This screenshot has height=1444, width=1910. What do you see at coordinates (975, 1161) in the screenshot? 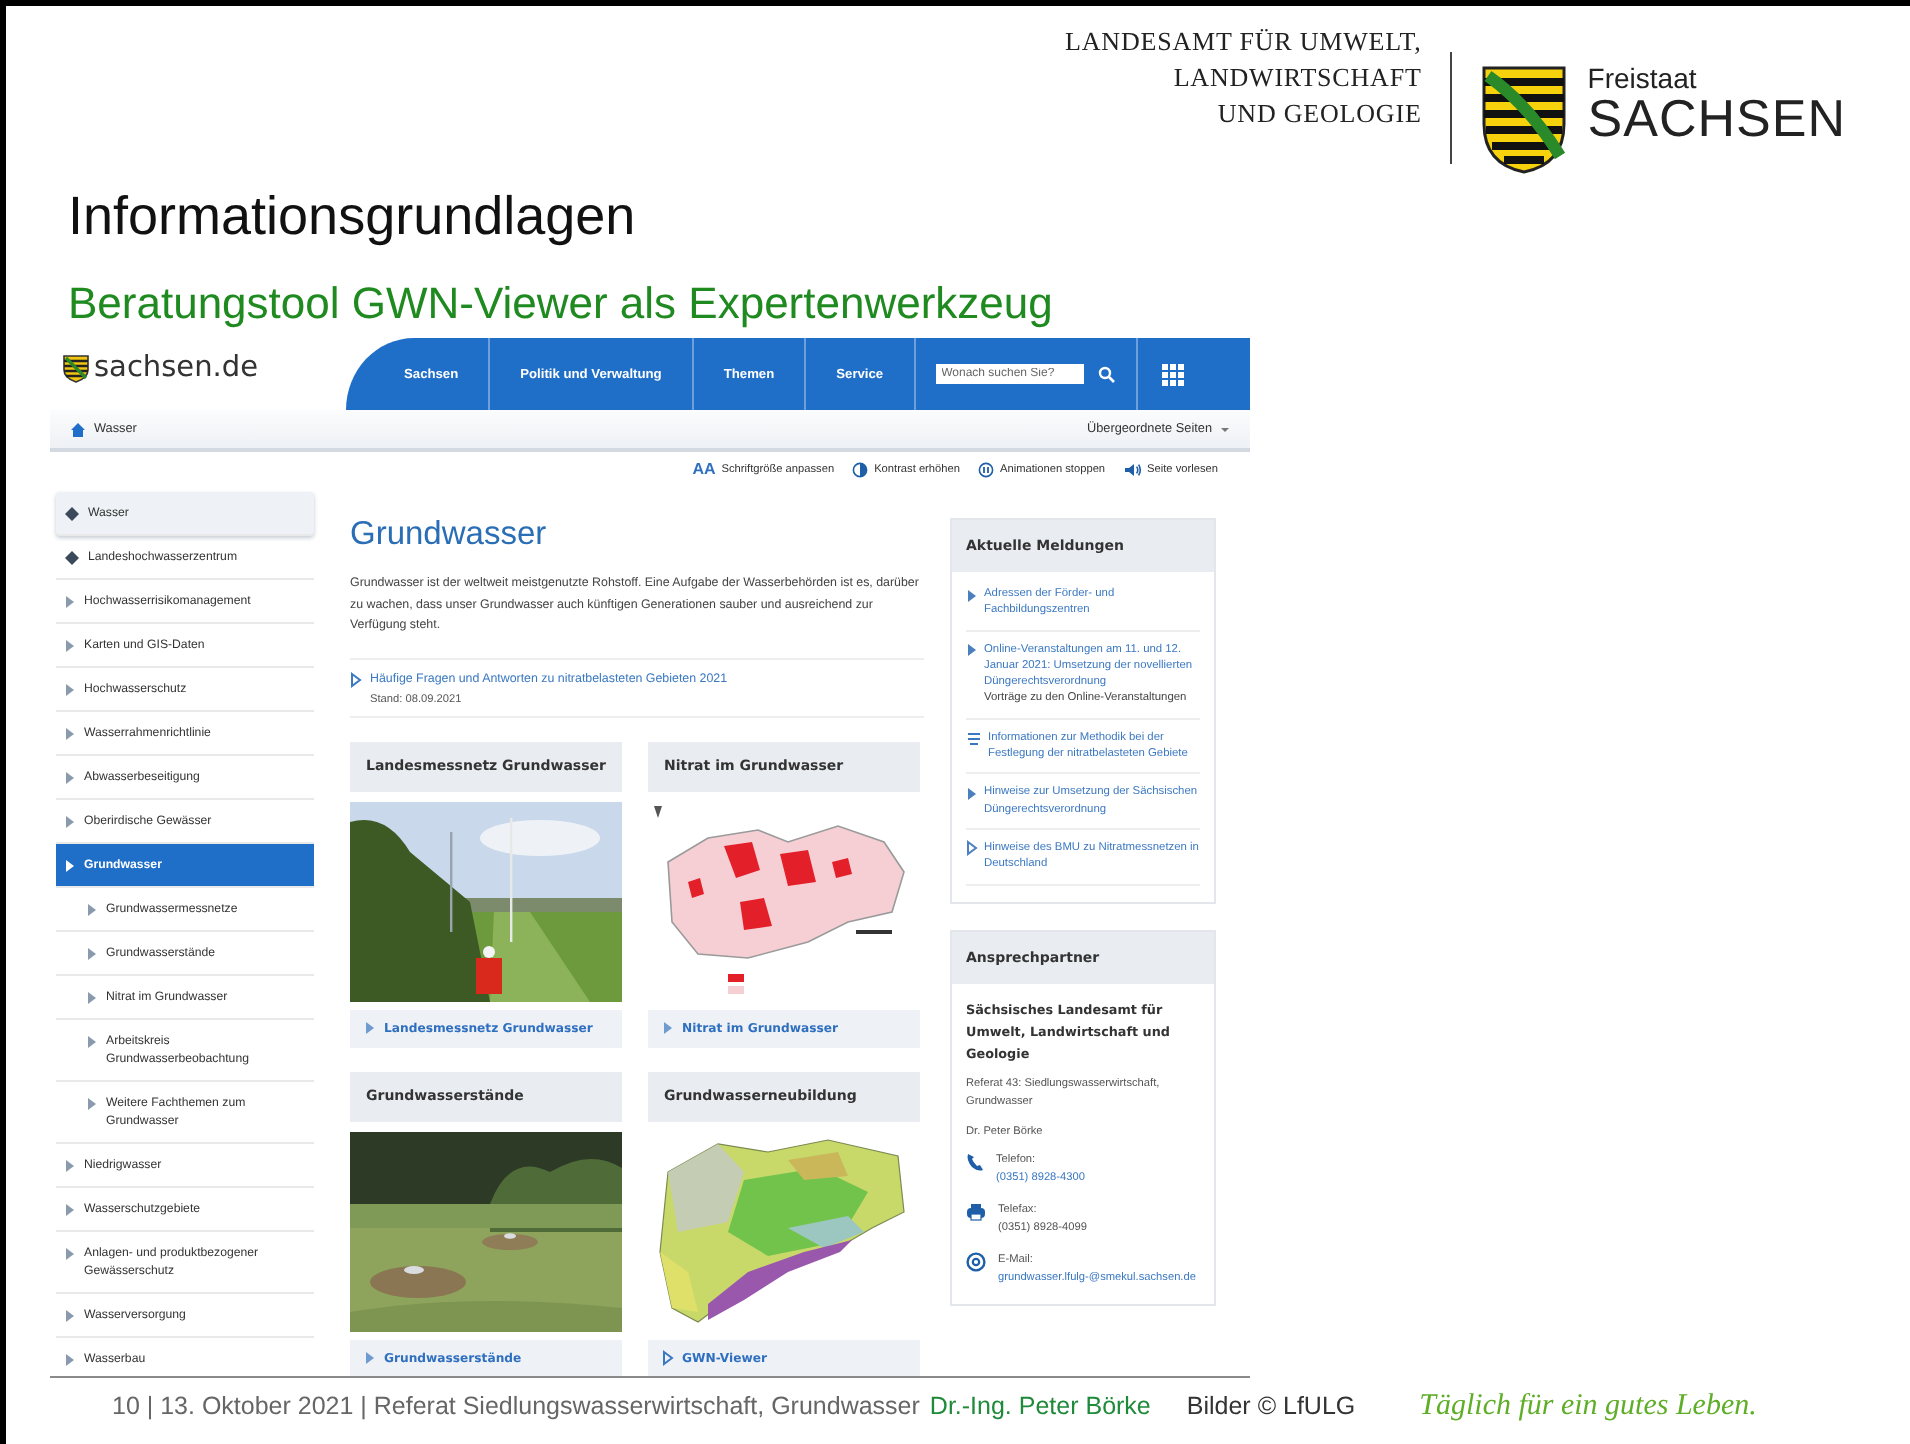
I see `phone-icon` at bounding box center [975, 1161].